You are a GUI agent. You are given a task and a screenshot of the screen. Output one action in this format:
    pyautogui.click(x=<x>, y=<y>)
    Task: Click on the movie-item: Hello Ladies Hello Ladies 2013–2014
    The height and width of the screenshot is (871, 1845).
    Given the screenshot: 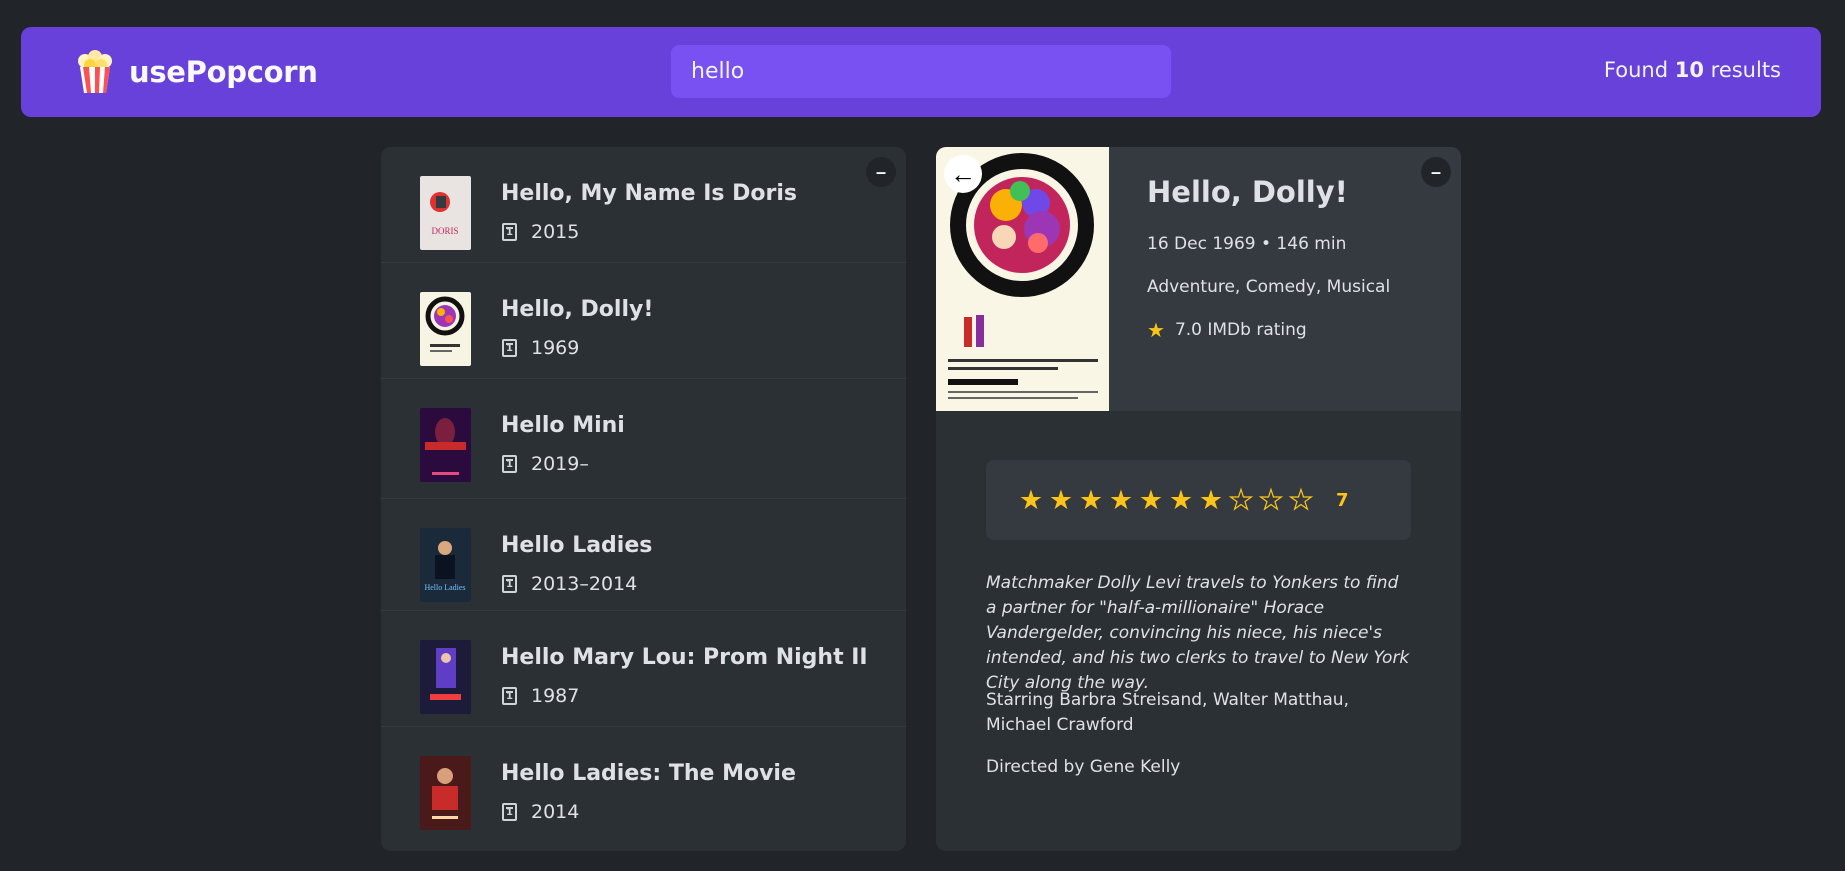 What is the action you would take?
    pyautogui.click(x=643, y=555)
    